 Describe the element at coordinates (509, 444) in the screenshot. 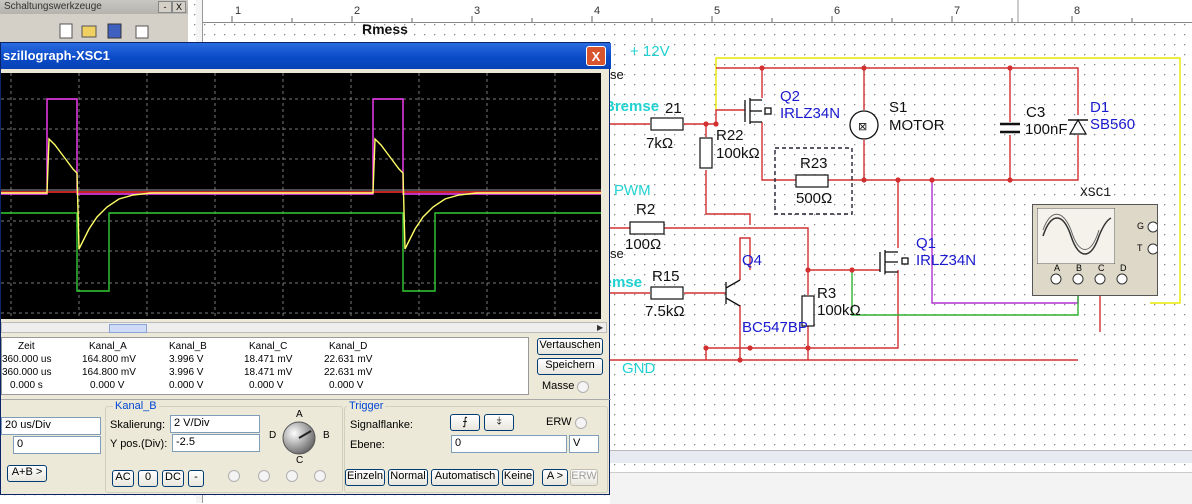

I see `trigger-level-field: 0` at that location.